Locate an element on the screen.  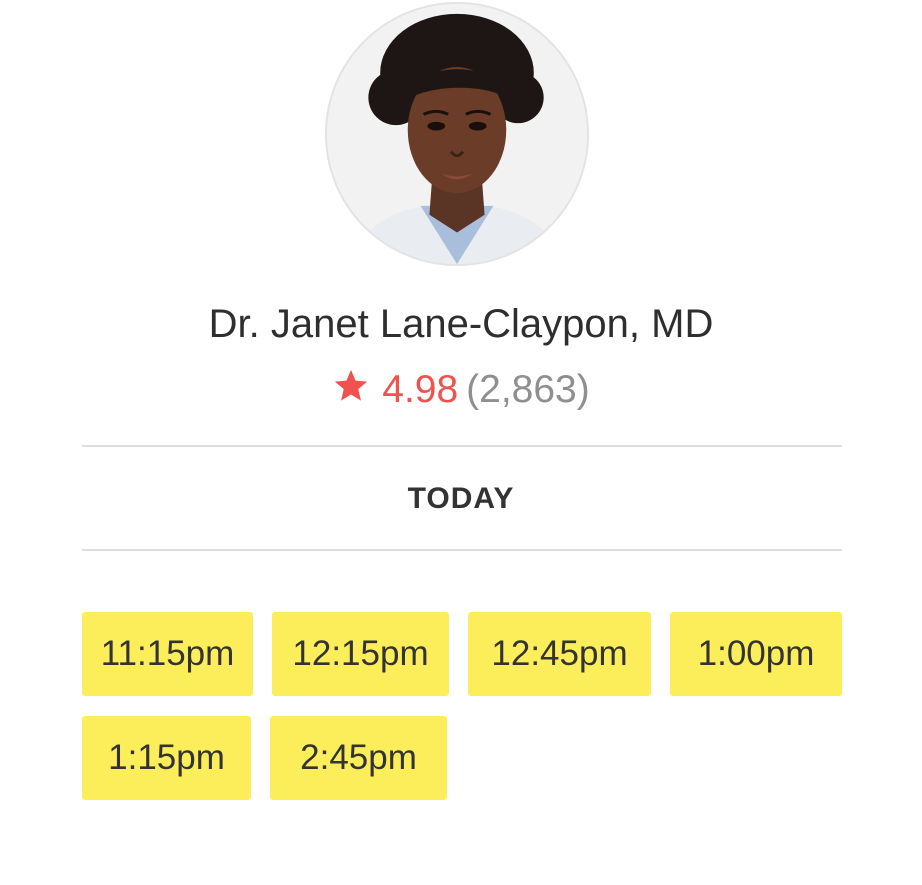
divider-top is located at coordinates (462, 446).